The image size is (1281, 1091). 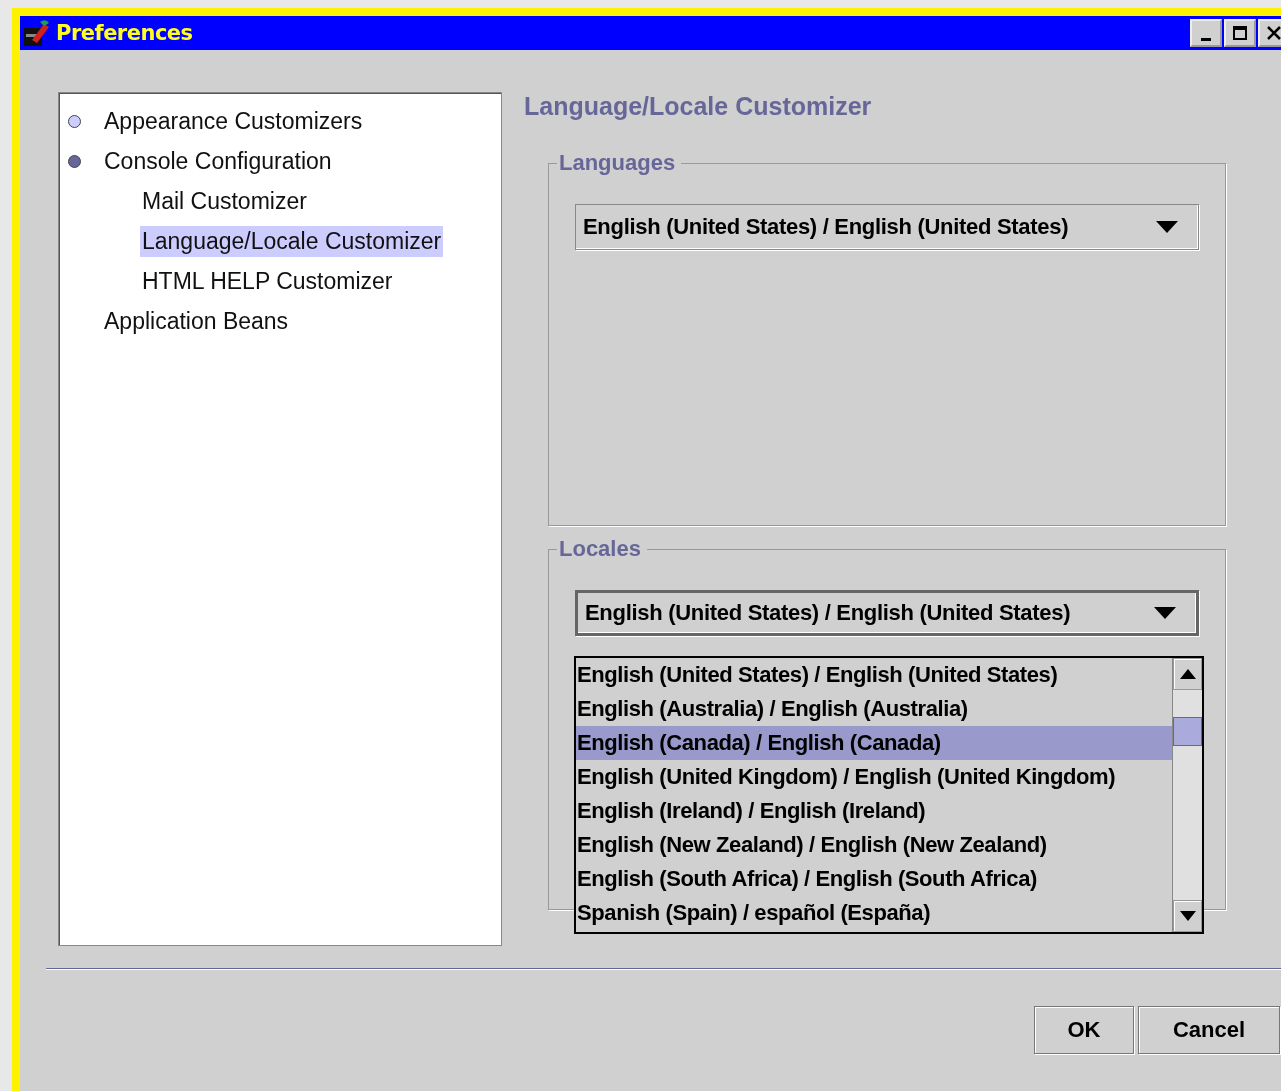 I want to click on dropdown-option: English (Ireland) / English (Ireland), so click(x=874, y=811).